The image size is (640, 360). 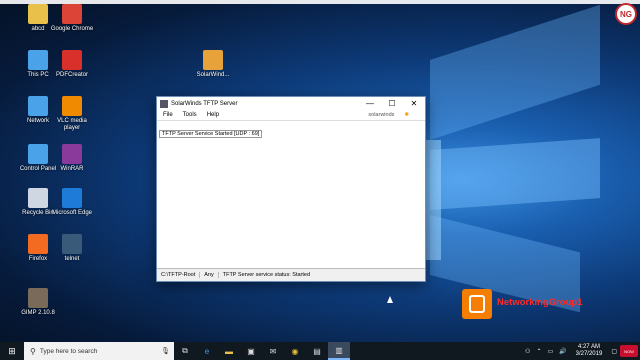 I want to click on window-title: SolarWinds TFTP Server, so click(x=204, y=103).